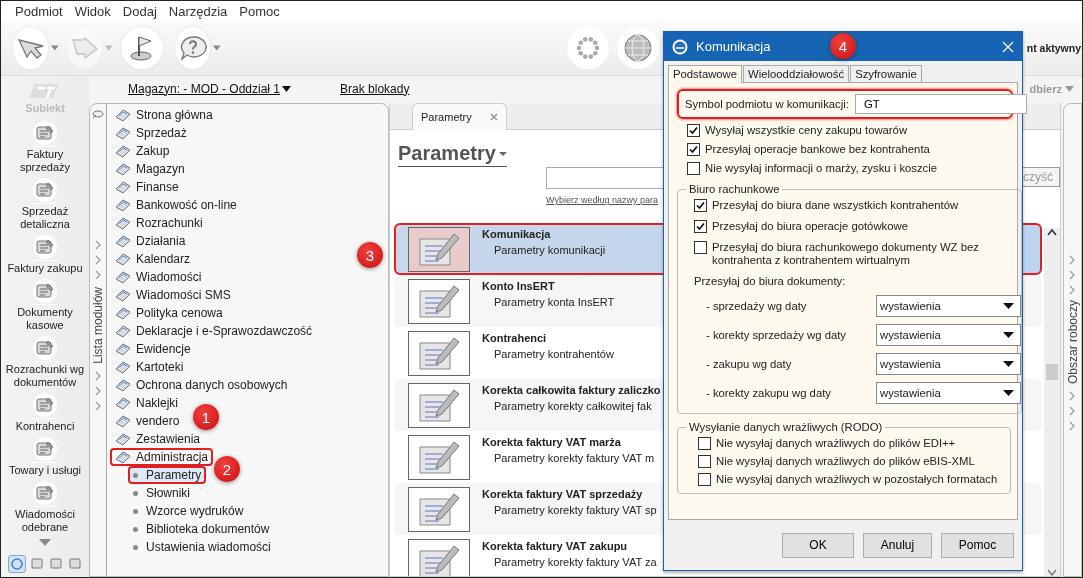 The width and height of the screenshot is (1083, 578). What do you see at coordinates (845, 461) in the screenshot?
I see `checkbox-label: Nie wysyłaj danych wrażliwych do plików eBIS-XML` at bounding box center [845, 461].